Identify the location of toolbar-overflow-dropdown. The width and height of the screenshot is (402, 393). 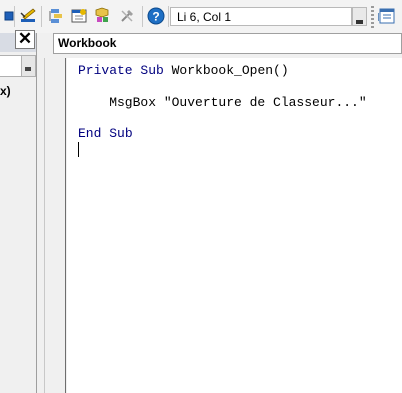
(359, 16).